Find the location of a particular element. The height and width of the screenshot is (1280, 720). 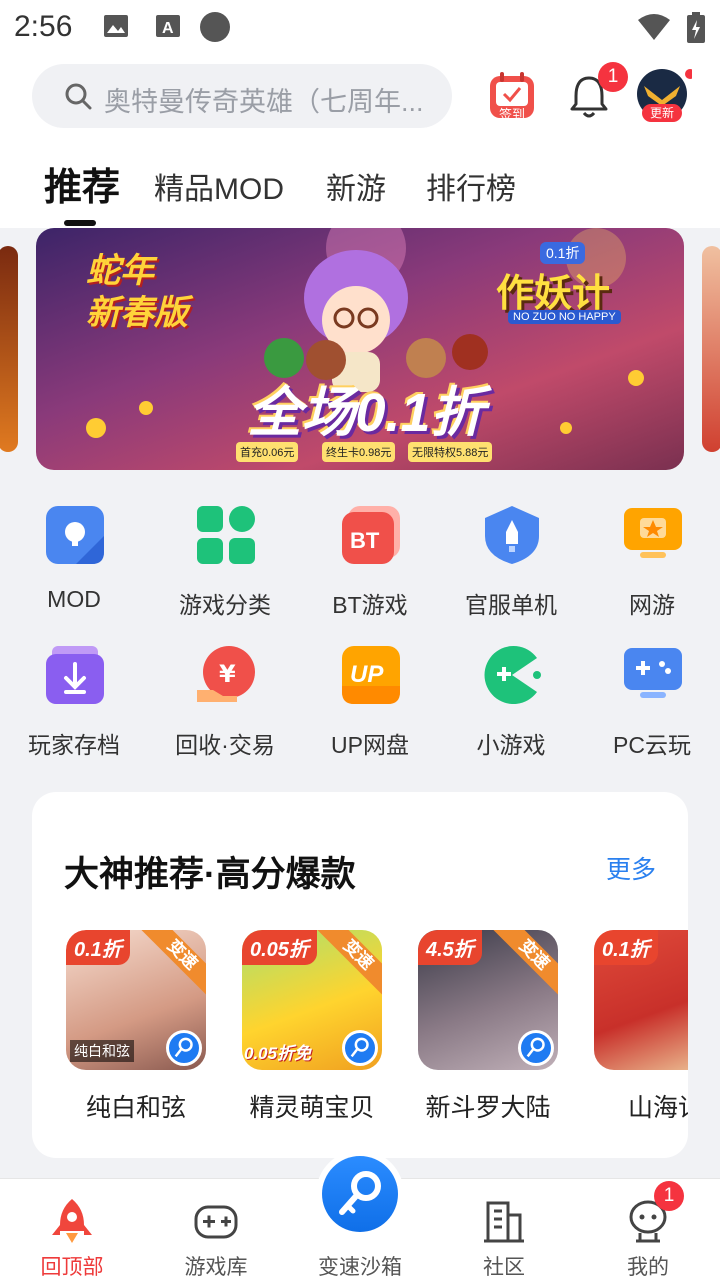

quick-link-label: 小游戏 is located at coordinates (511, 745).